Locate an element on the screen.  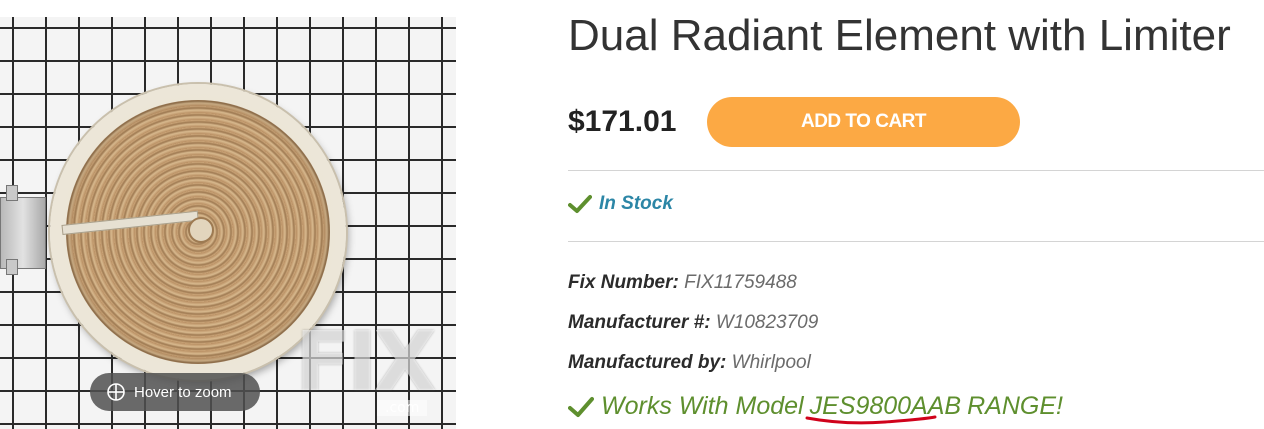
spec-manufacturer-number: Manufacturer #: W10823709 is located at coordinates (693, 323).